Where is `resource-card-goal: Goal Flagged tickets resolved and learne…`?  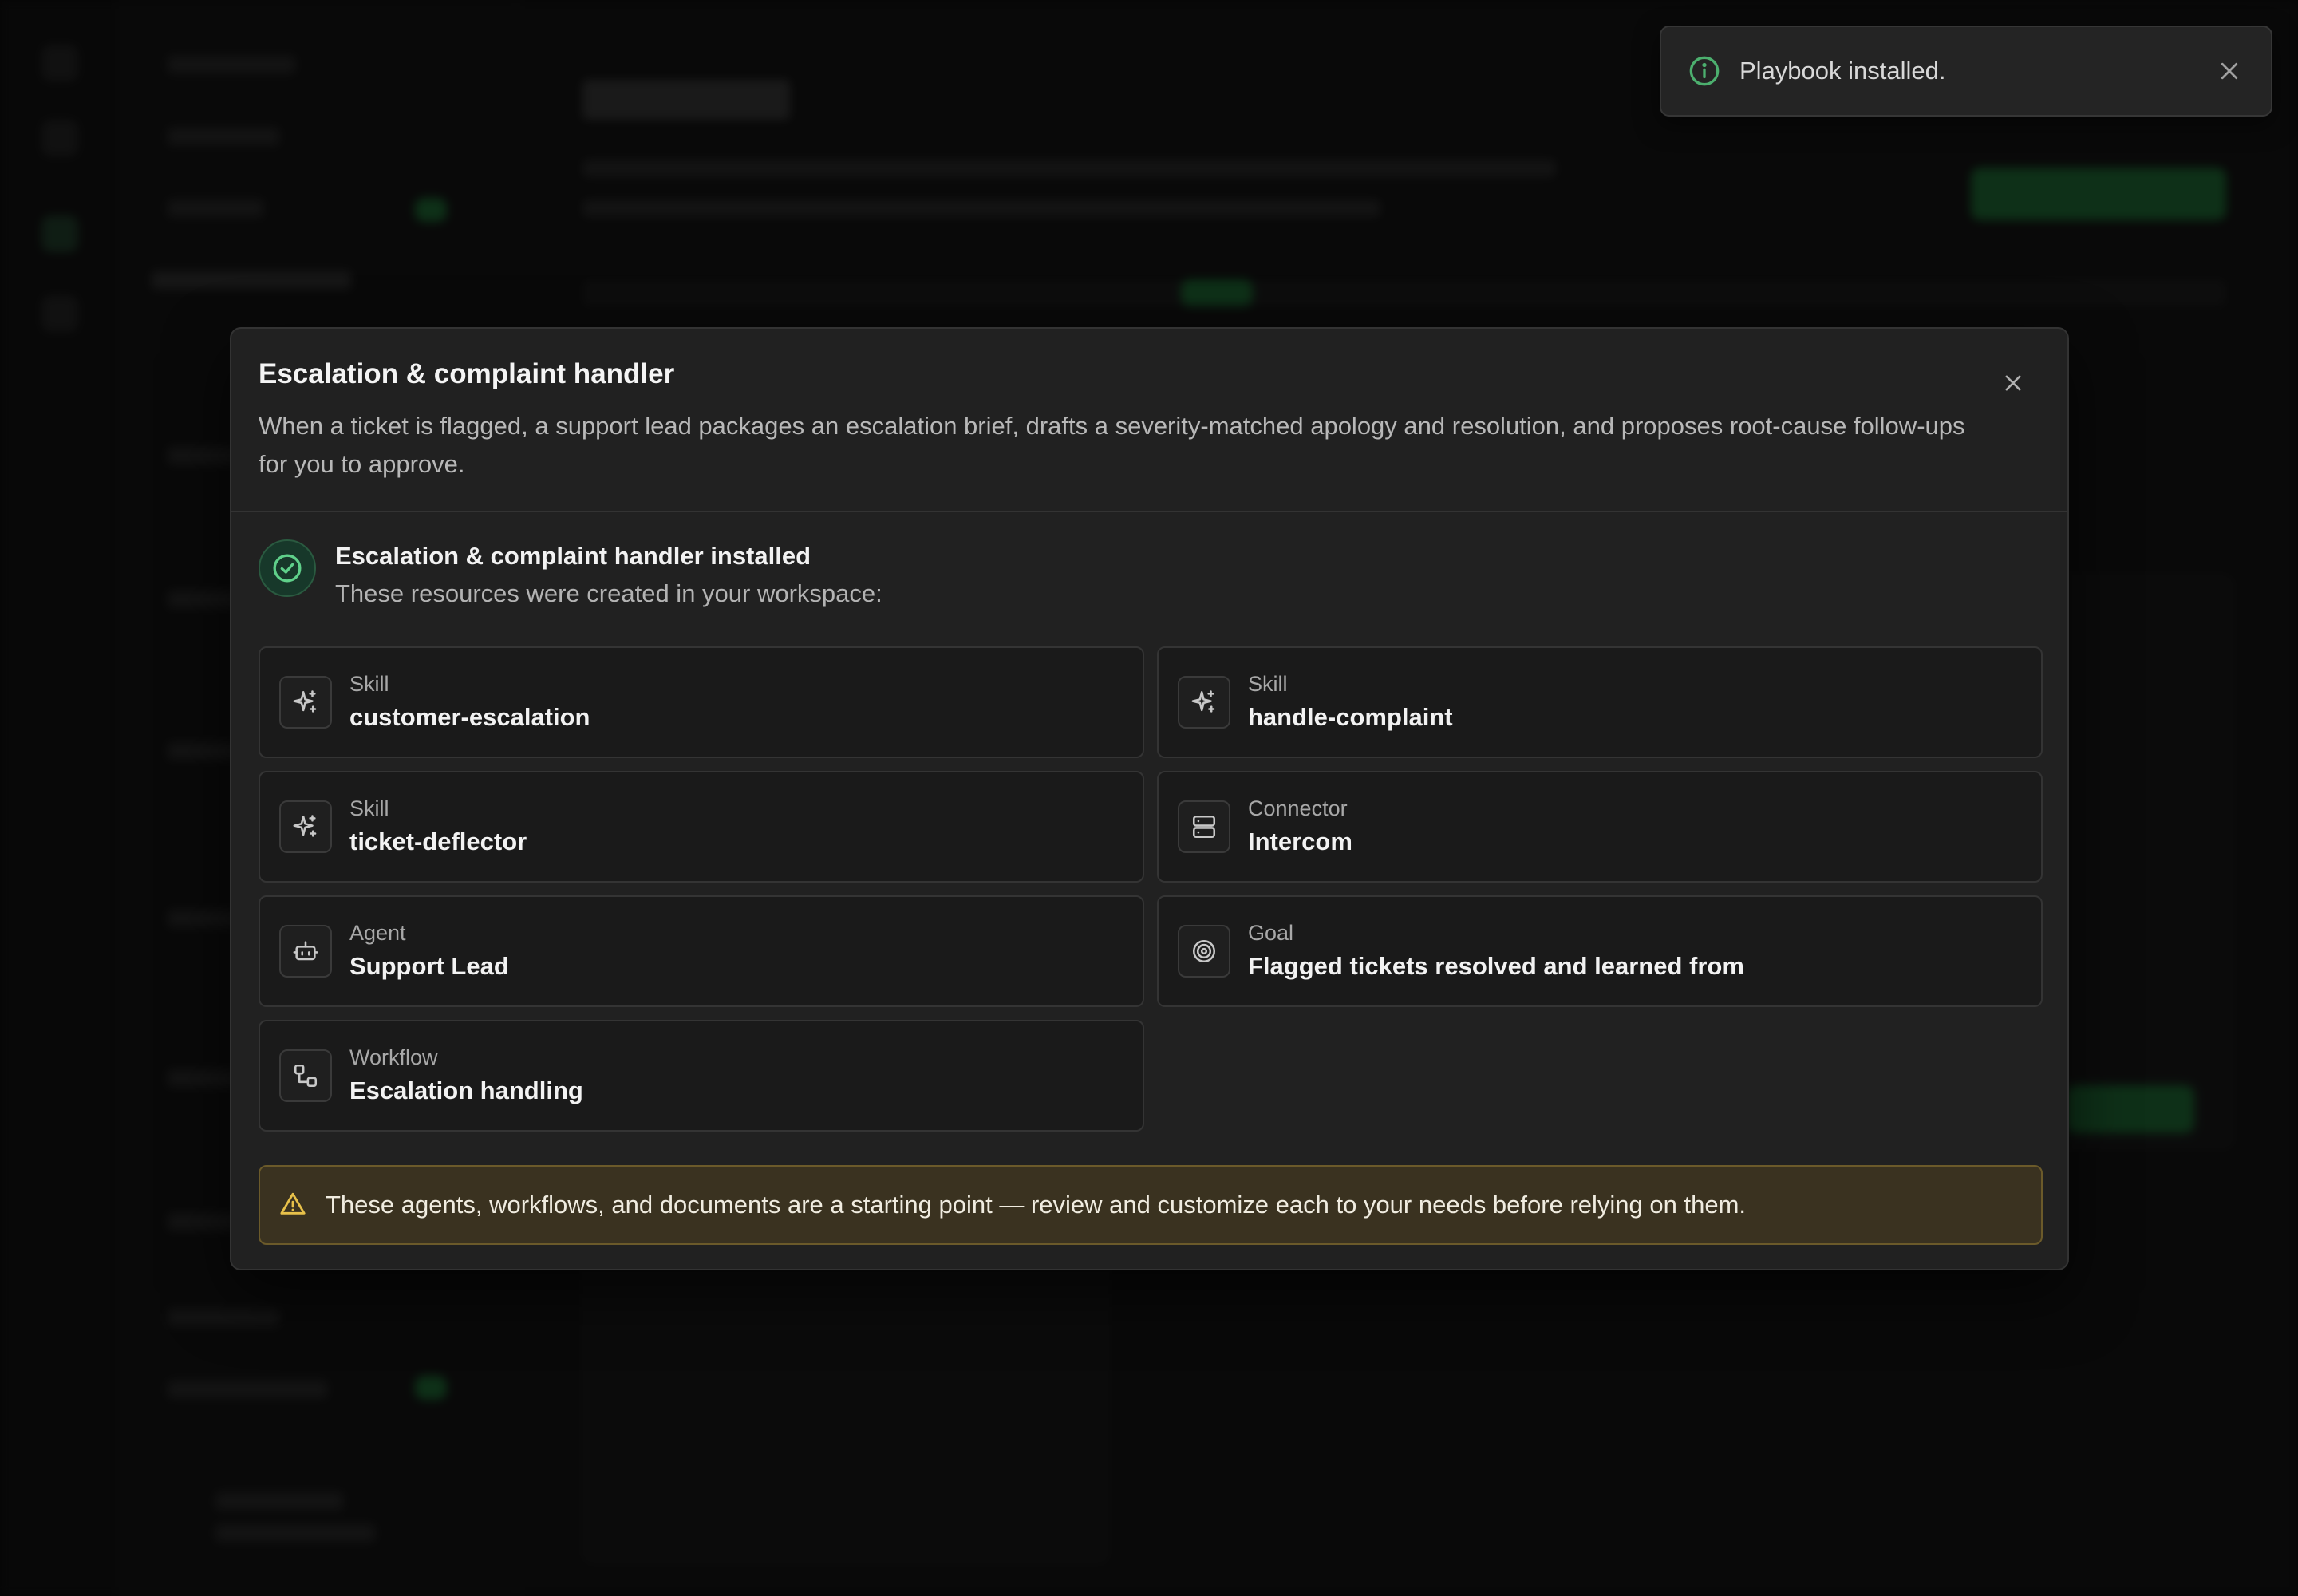 resource-card-goal: Goal Flagged tickets resolved and learne… is located at coordinates (1600, 951).